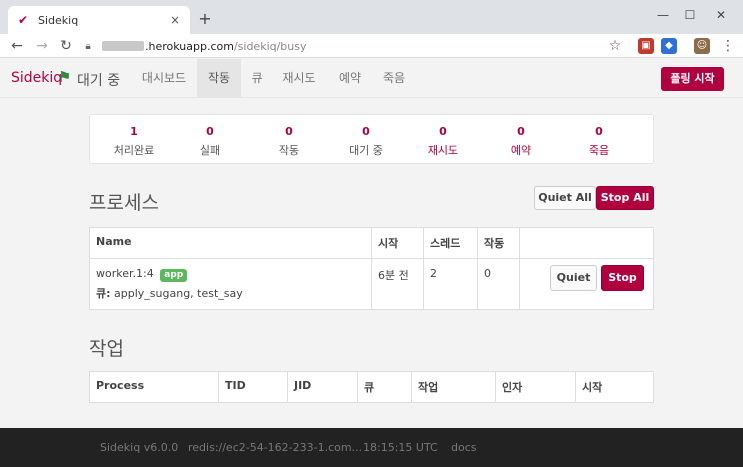  What do you see at coordinates (36, 78) in the screenshot?
I see `brand-name: Sidekiq` at bounding box center [36, 78].